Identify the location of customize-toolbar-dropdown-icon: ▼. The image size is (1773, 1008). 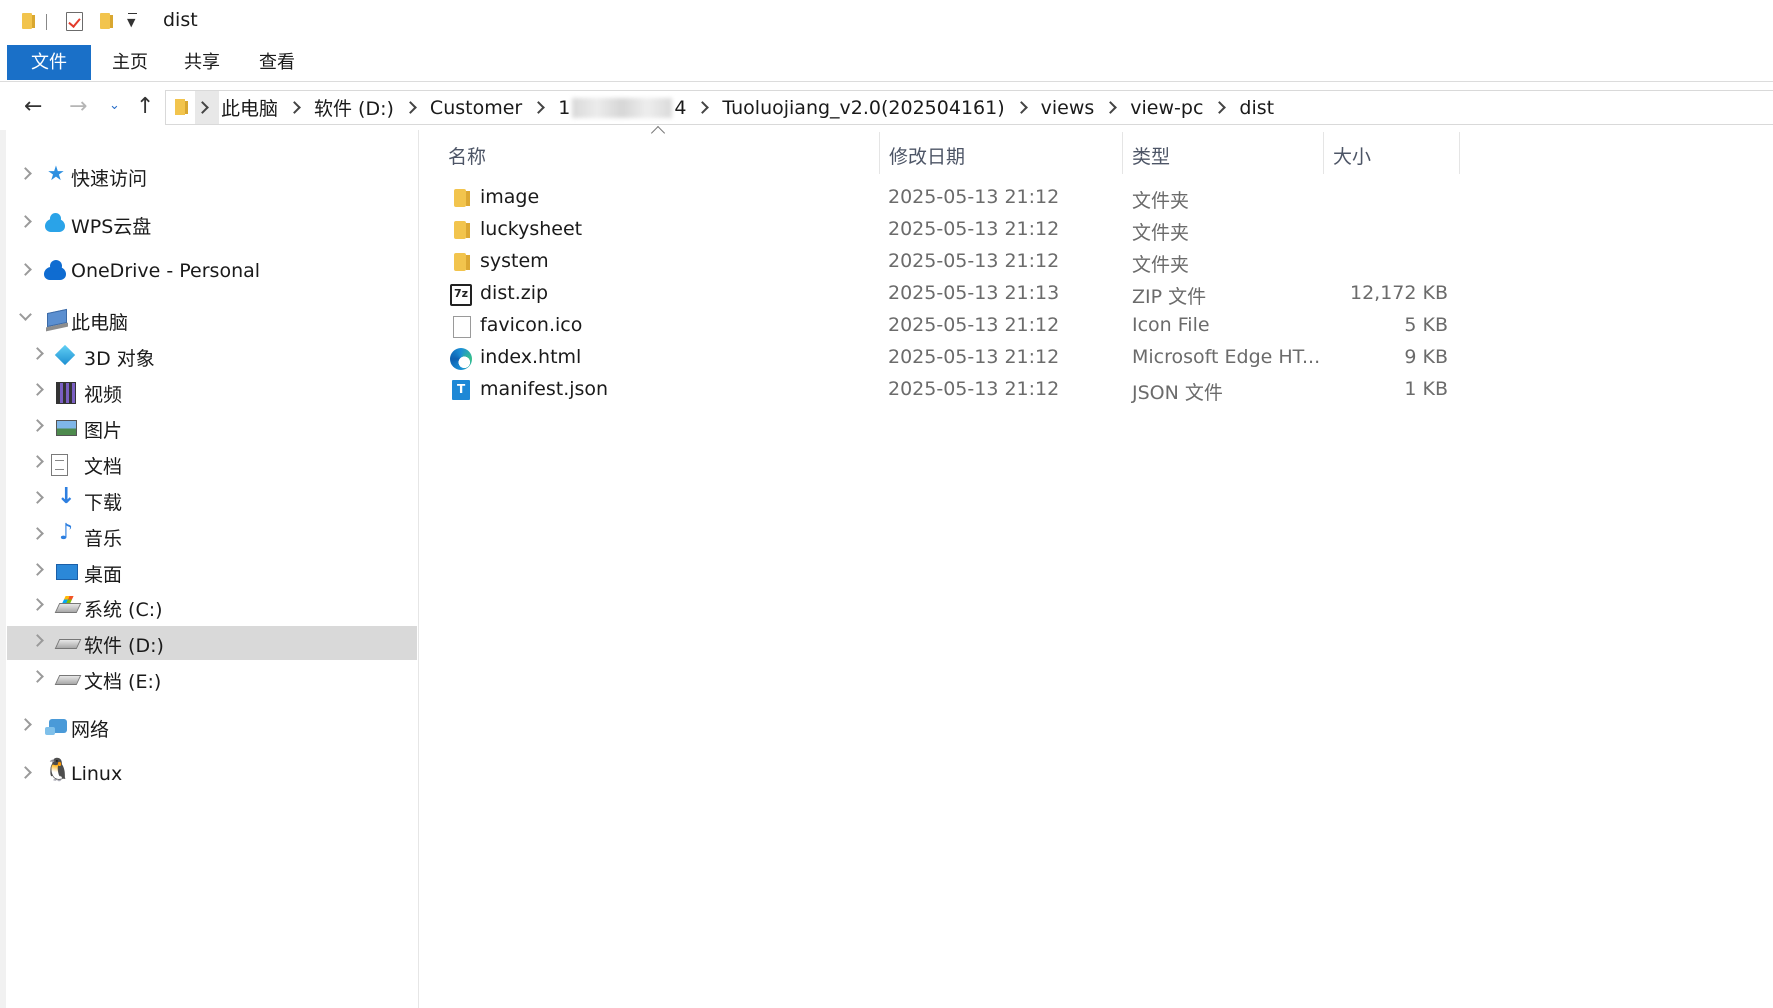
(132, 21).